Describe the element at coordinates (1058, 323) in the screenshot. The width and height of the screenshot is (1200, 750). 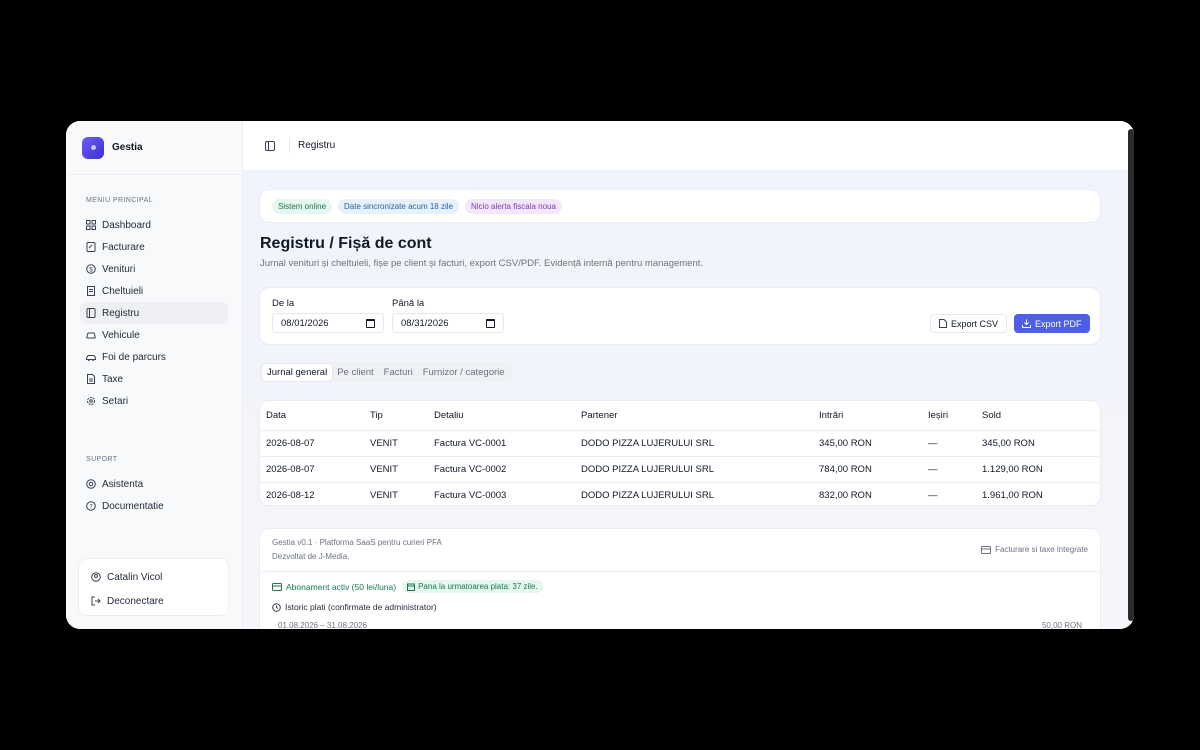
I see `export-pdf-label: Export PDF` at that location.